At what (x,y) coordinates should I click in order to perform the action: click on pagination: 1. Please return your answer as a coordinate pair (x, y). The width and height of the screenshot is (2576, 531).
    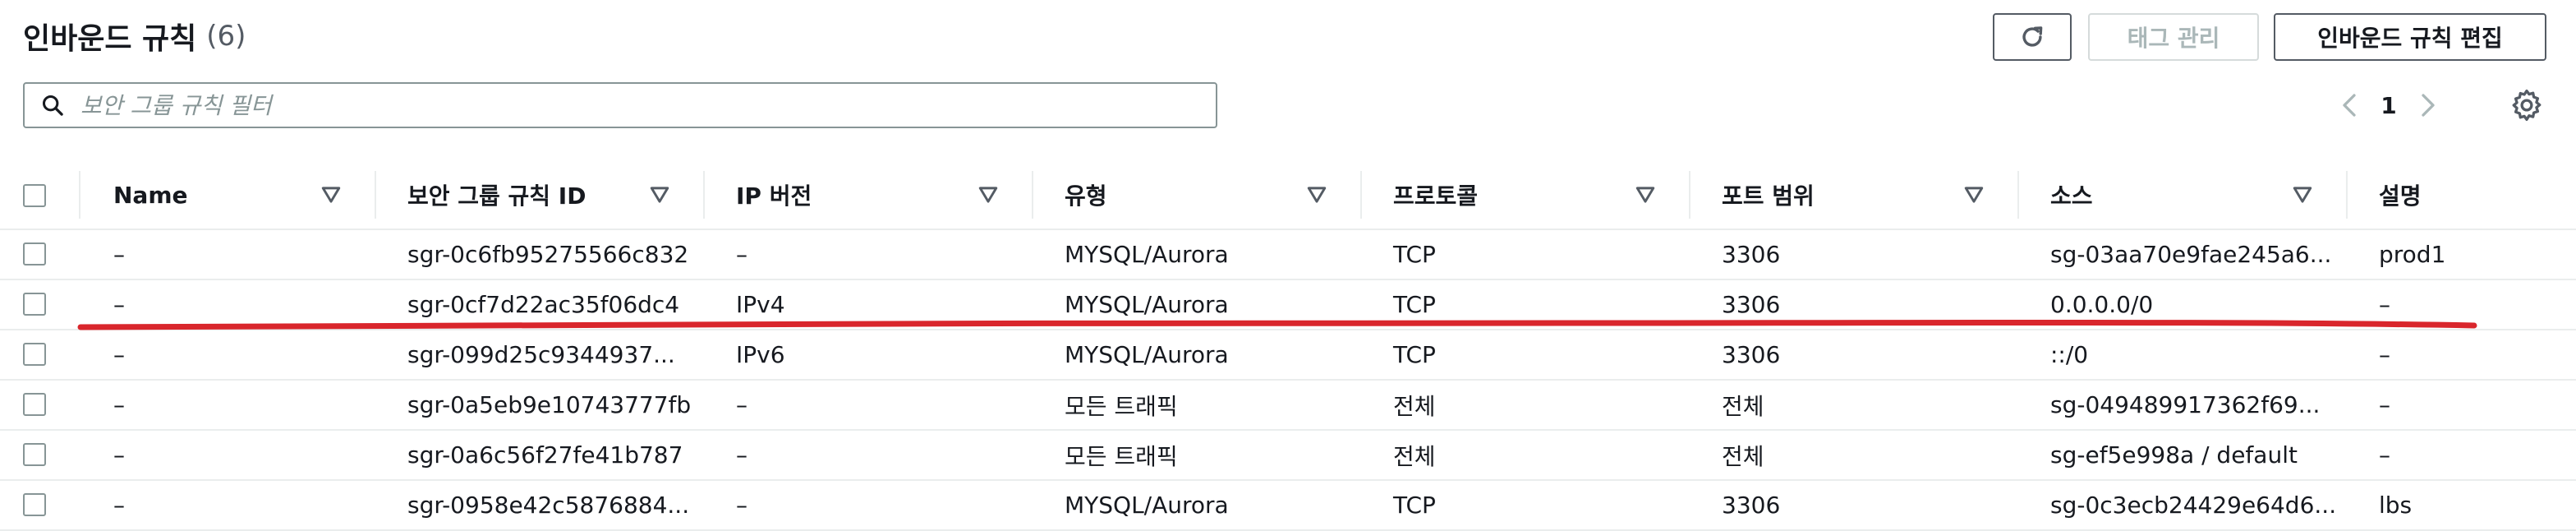
    Looking at the image, I should click on (2389, 105).